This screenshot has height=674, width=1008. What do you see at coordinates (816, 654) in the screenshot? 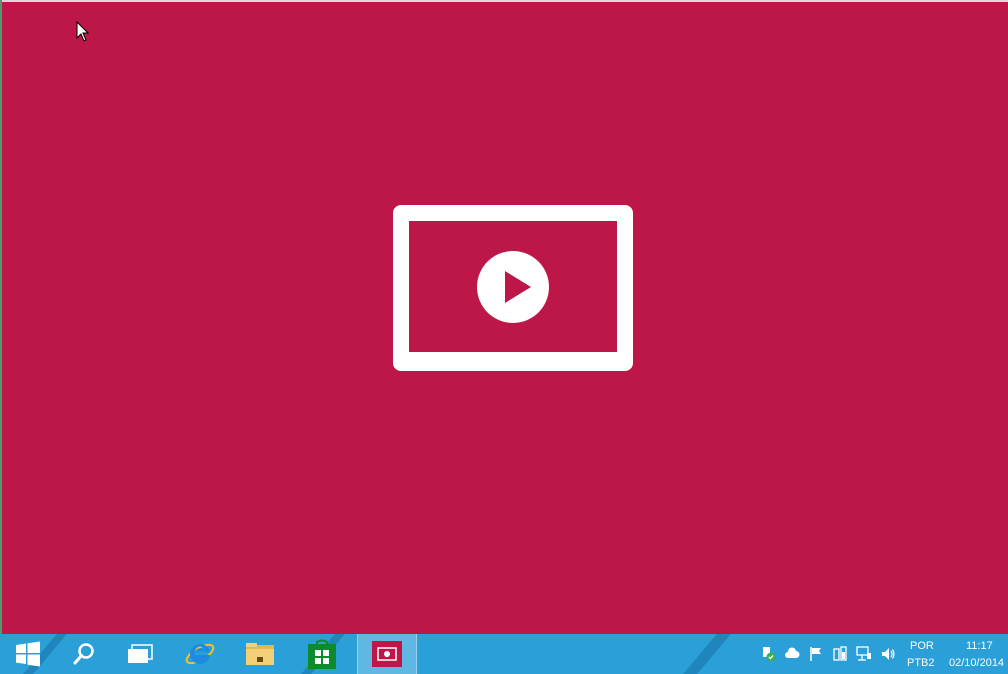
I see `action-center-flag-icon` at bounding box center [816, 654].